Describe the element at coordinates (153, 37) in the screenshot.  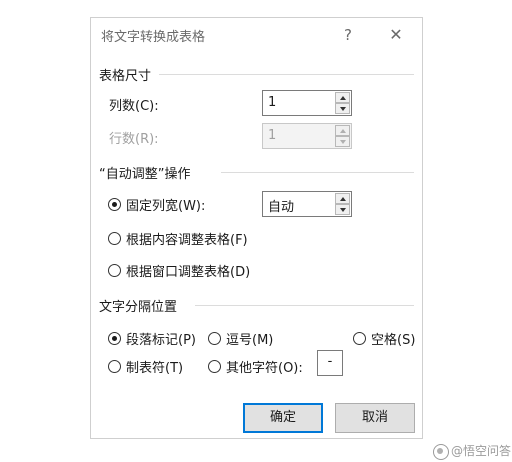
I see `dialog-title: 将文字转换成表格` at that location.